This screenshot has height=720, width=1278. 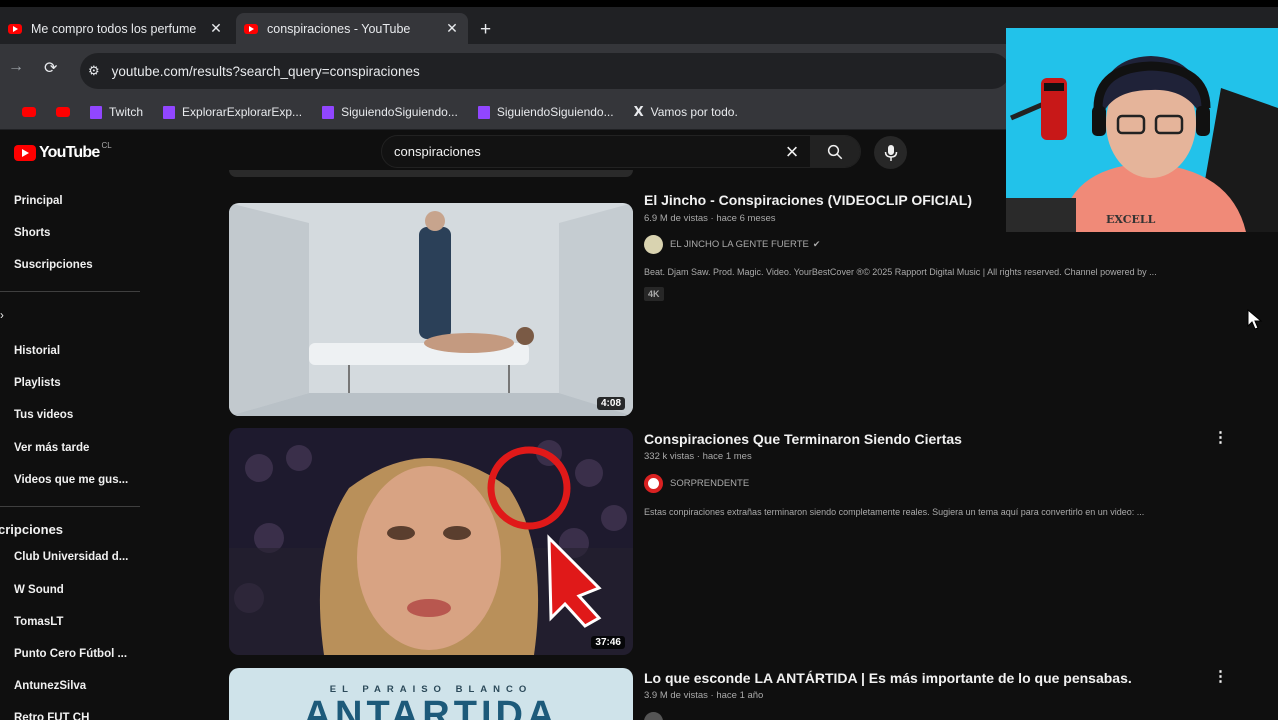 I want to click on subscription-item: AntunezSilva, so click(x=50, y=686).